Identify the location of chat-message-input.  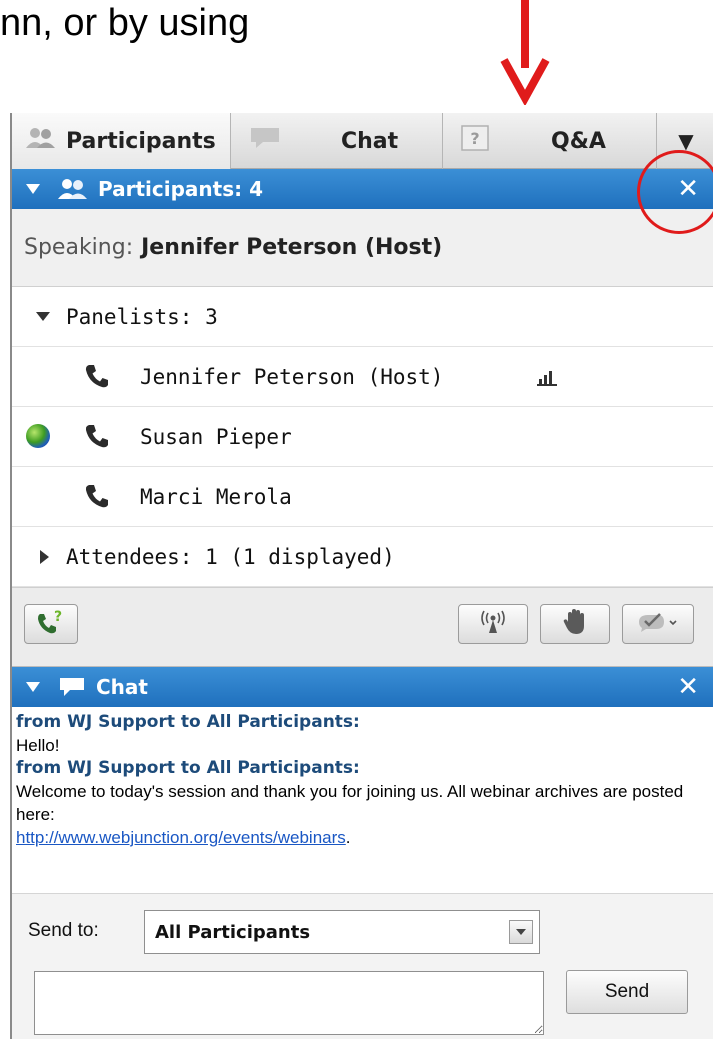
(289, 1003).